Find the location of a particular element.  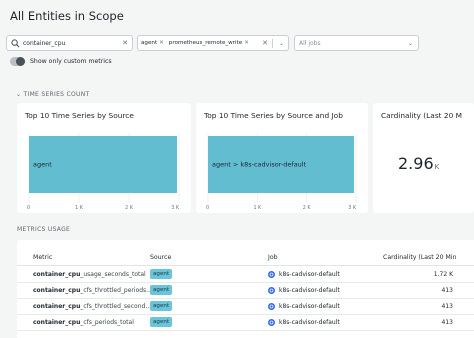

section-header-time-series-count: ⌄ TIME SERIES COUNT is located at coordinates (52, 94).